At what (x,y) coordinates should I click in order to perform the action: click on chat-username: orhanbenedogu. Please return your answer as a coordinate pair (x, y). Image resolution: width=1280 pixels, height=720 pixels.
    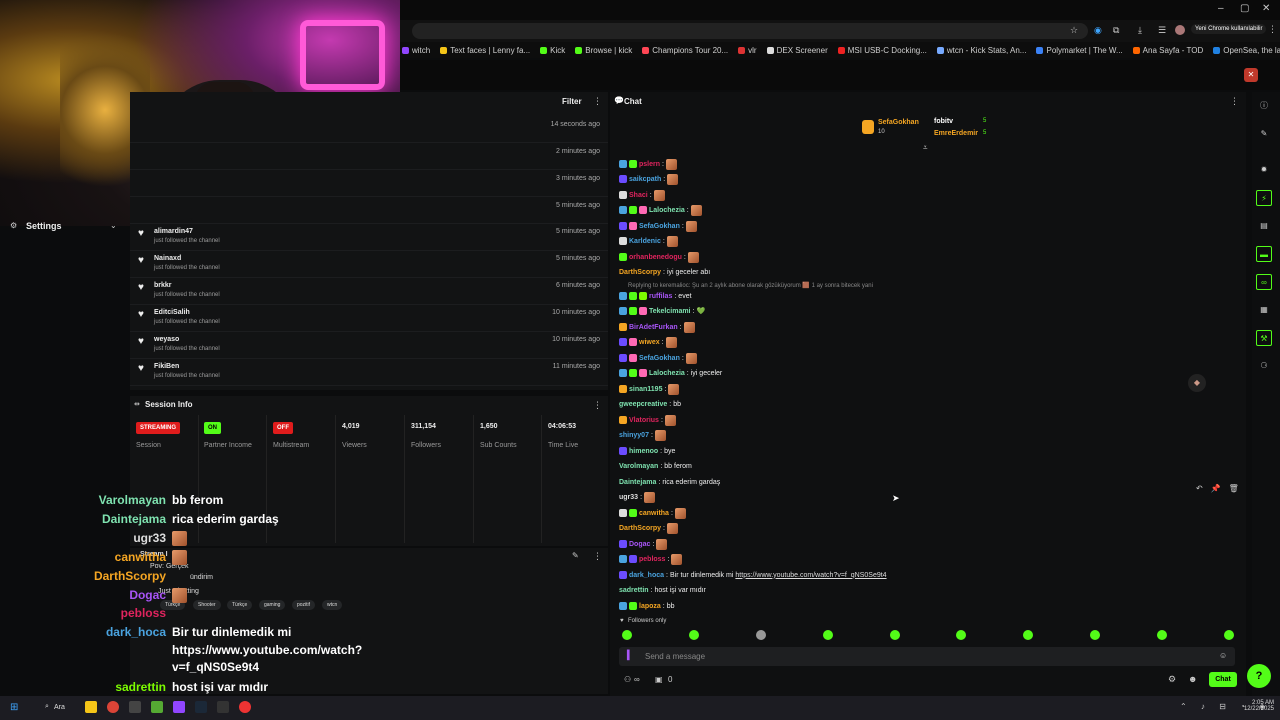
    Looking at the image, I should click on (655, 257).